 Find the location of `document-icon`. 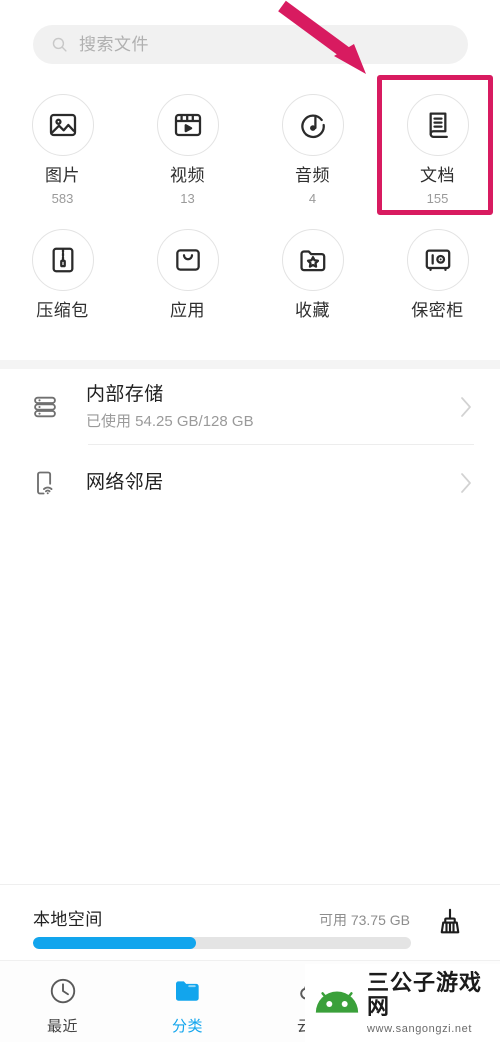

document-icon is located at coordinates (438, 125).